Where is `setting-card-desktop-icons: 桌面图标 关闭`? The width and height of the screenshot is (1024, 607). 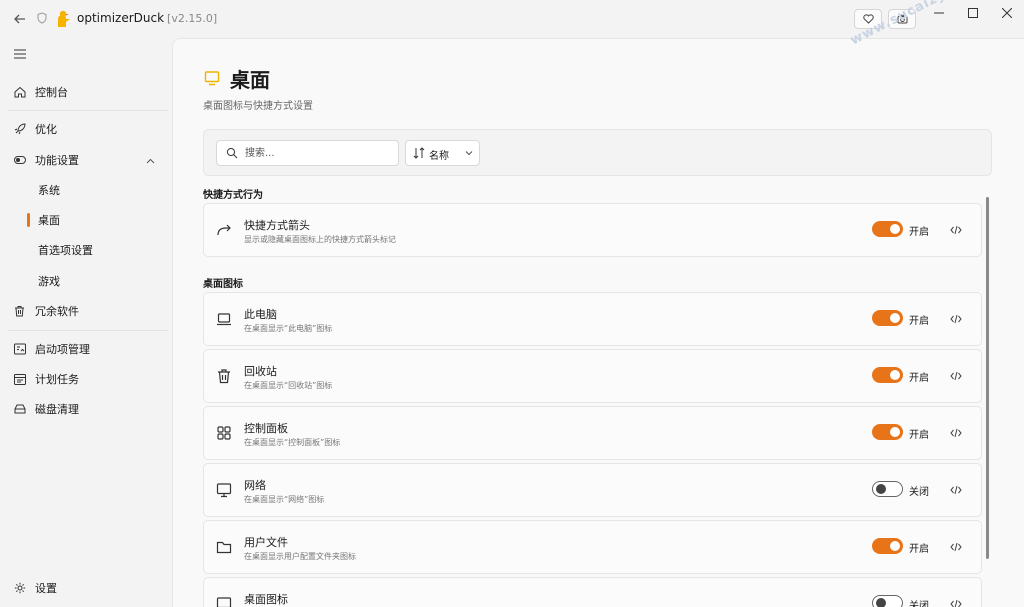 setting-card-desktop-icons: 桌面图标 关闭 is located at coordinates (592, 592).